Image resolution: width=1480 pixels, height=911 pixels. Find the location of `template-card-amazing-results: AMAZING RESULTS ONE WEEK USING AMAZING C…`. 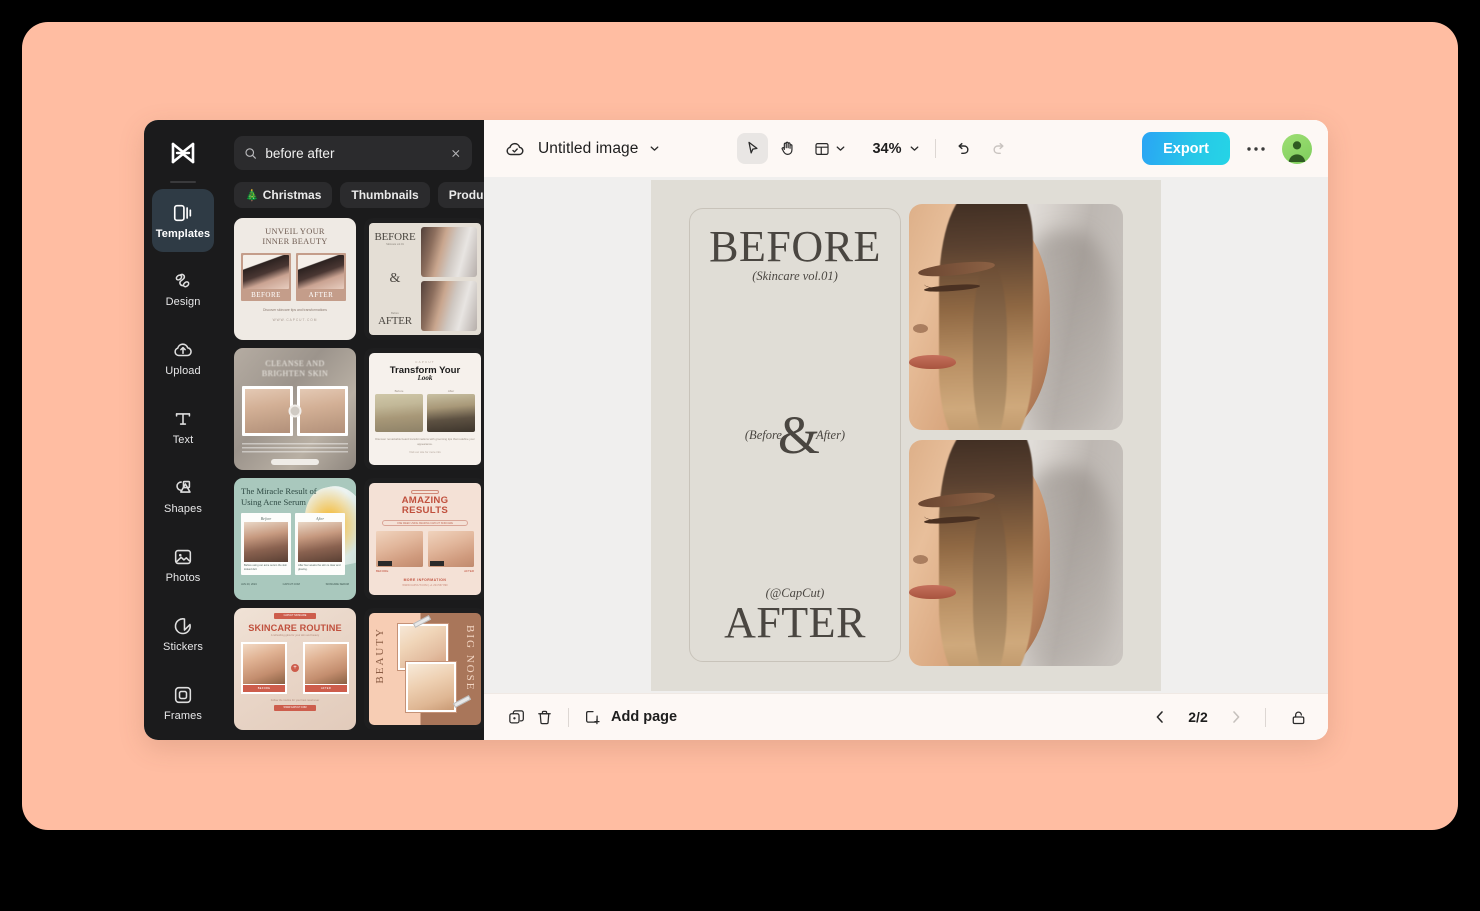

template-card-amazing-results: AMAZING RESULTS ONE WEEK USING AMAZING C… is located at coordinates (424, 539).